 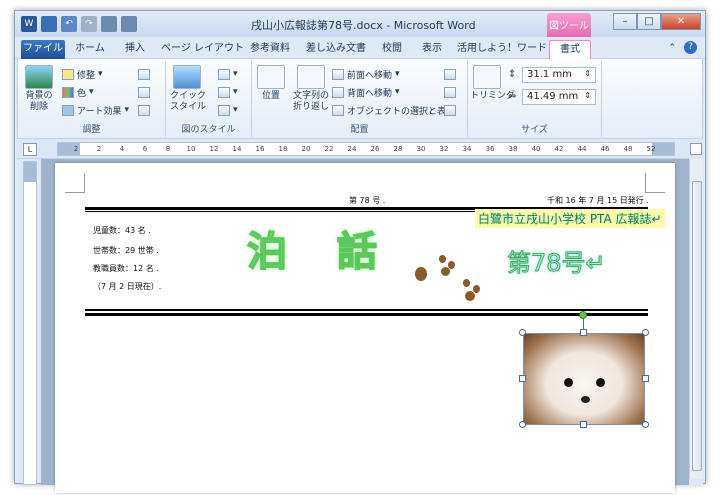 What do you see at coordinates (366, 310) in the screenshot?
I see `header-rule-bottom` at bounding box center [366, 310].